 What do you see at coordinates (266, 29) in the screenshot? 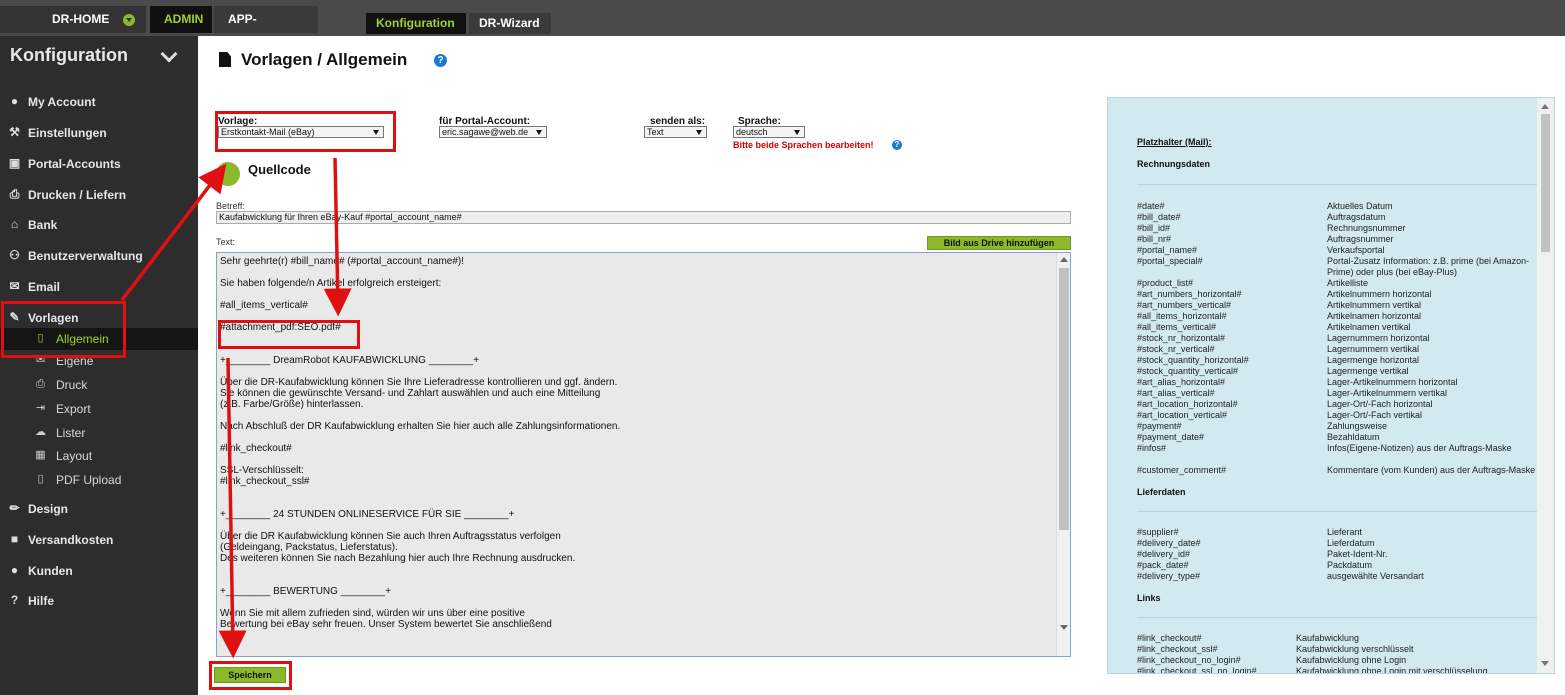
I see `tab-app-center: APP-CENTER` at bounding box center [266, 29].